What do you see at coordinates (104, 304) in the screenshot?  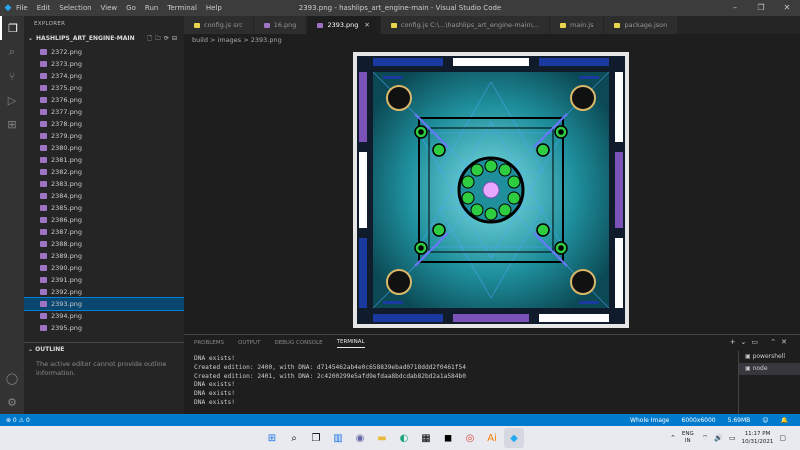 I see `file-item: 2393.png` at bounding box center [104, 304].